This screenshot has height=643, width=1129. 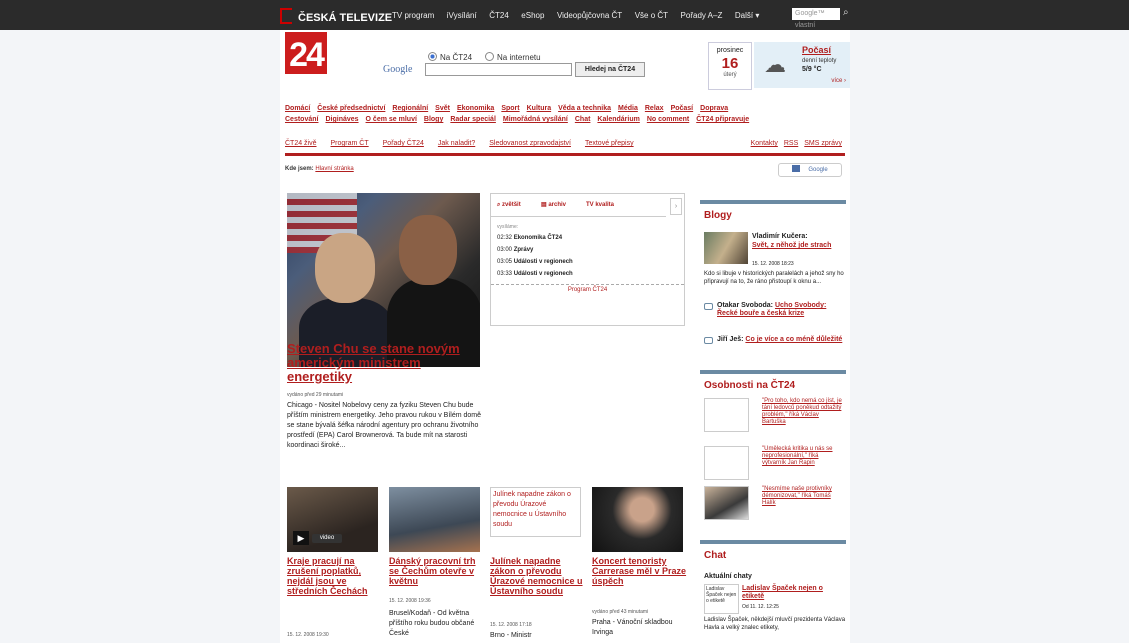 I want to click on tv-row: 02:32 Ekonomika ČT24, so click(x=529, y=238).